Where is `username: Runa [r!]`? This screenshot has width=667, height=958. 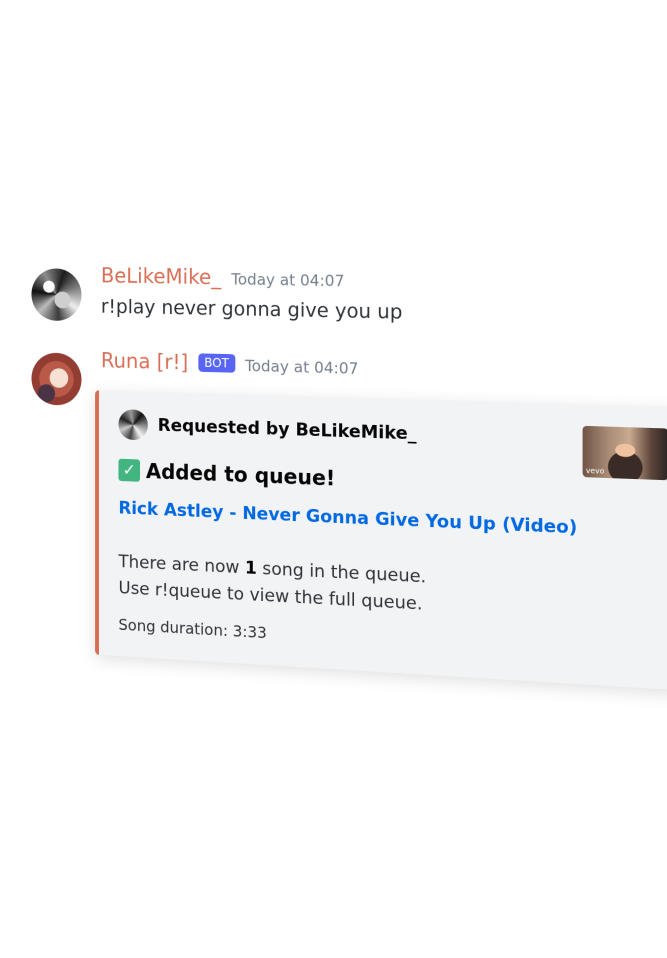
username: Runa [r!] is located at coordinates (144, 361).